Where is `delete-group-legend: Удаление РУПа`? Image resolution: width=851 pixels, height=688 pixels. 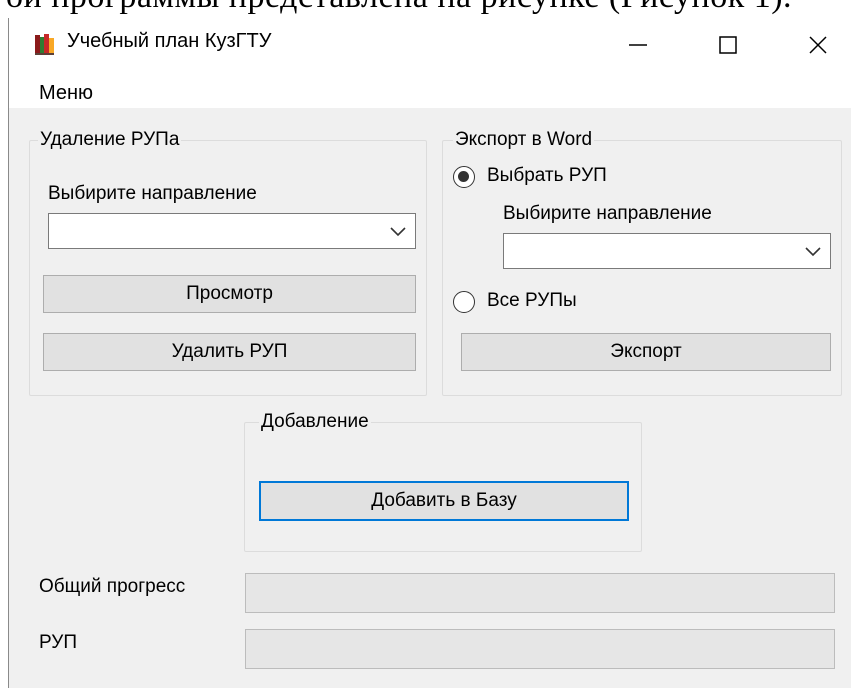 delete-group-legend: Удаление РУПа is located at coordinates (110, 140).